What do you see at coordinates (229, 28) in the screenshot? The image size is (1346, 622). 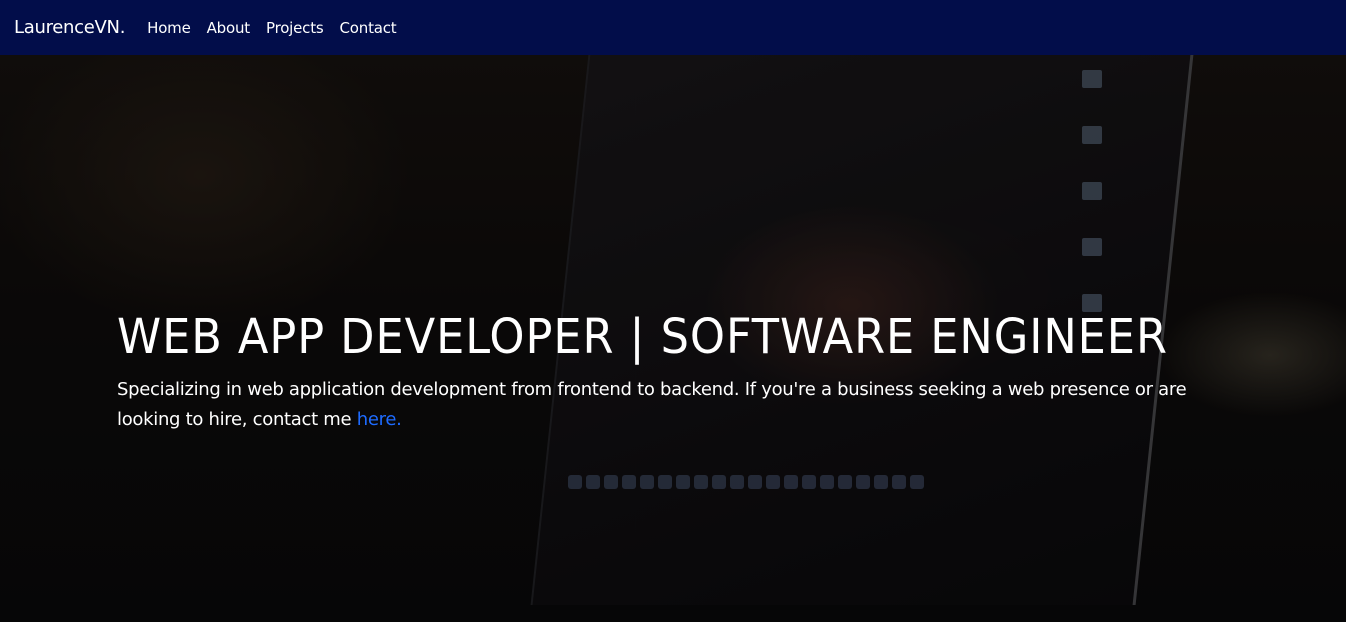 I see `nav-link-about: About` at bounding box center [229, 28].